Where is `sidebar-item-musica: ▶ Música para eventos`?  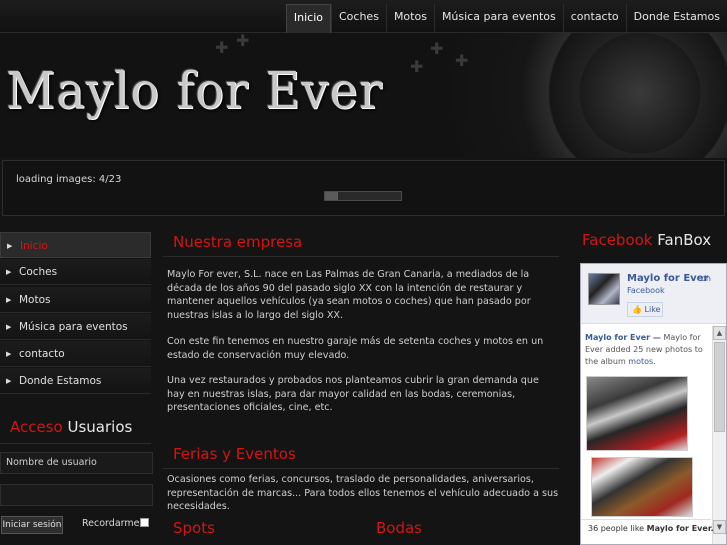
sidebar-item-musica: ▶ Música para eventos is located at coordinates (75, 326).